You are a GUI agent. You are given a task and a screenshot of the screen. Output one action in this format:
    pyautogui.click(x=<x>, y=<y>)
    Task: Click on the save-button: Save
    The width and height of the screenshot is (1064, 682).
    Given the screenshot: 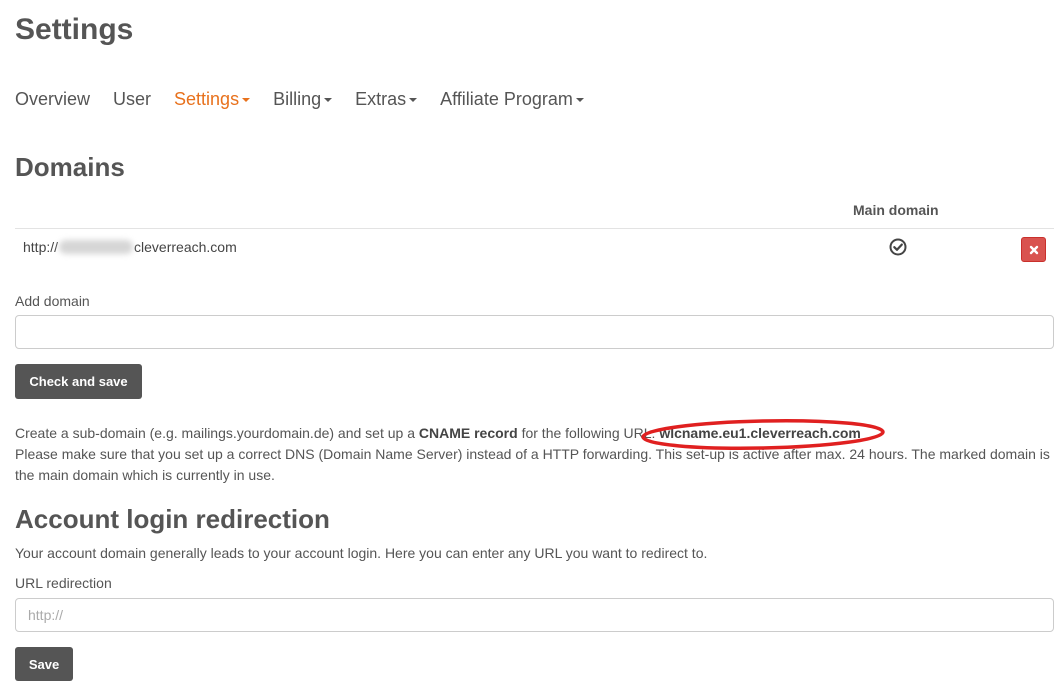 What is the action you would take?
    pyautogui.click(x=44, y=664)
    